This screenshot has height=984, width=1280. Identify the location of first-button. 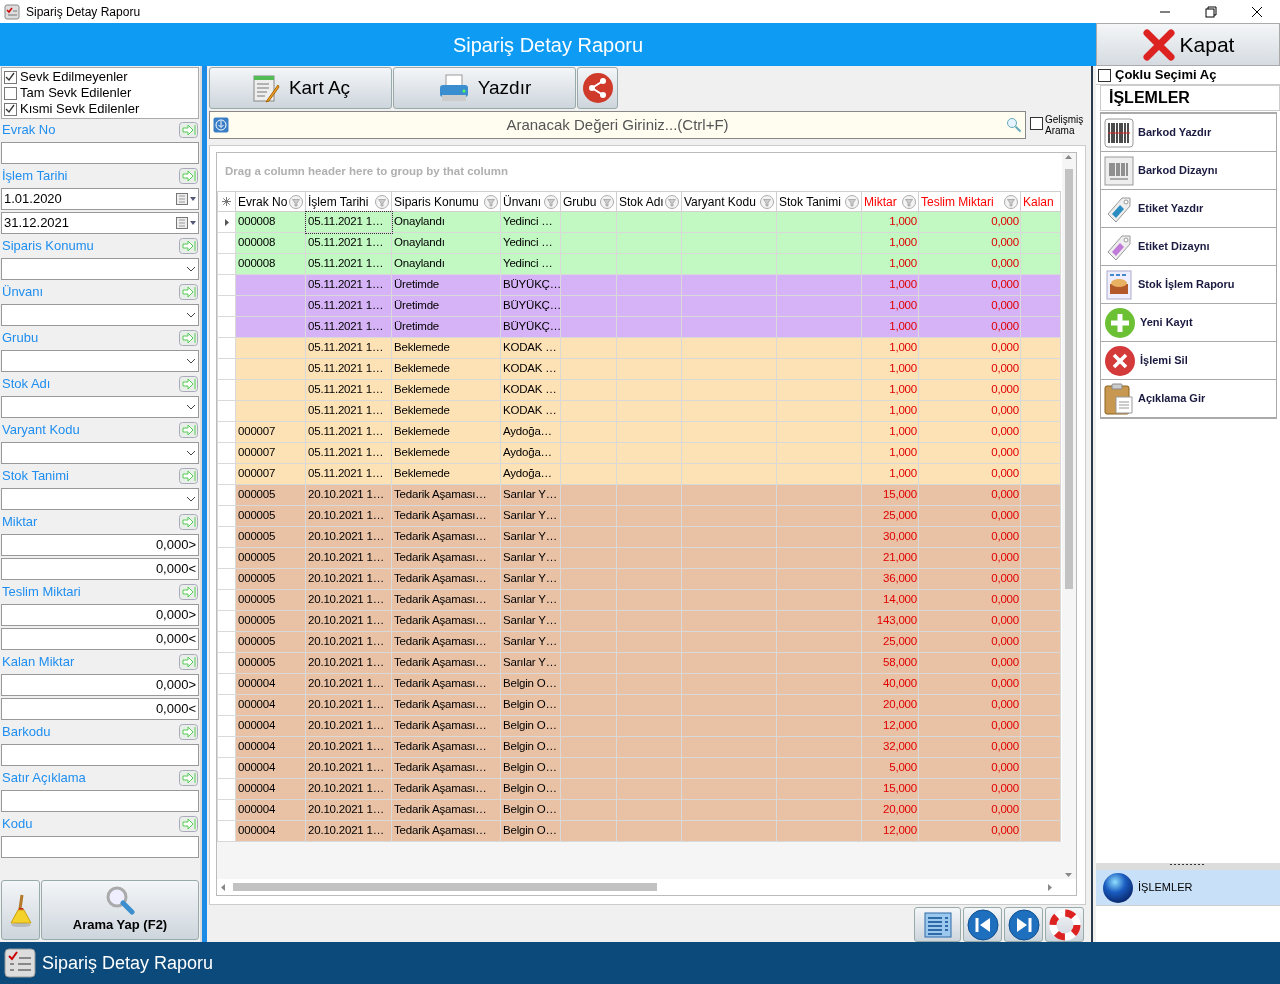
(982, 924).